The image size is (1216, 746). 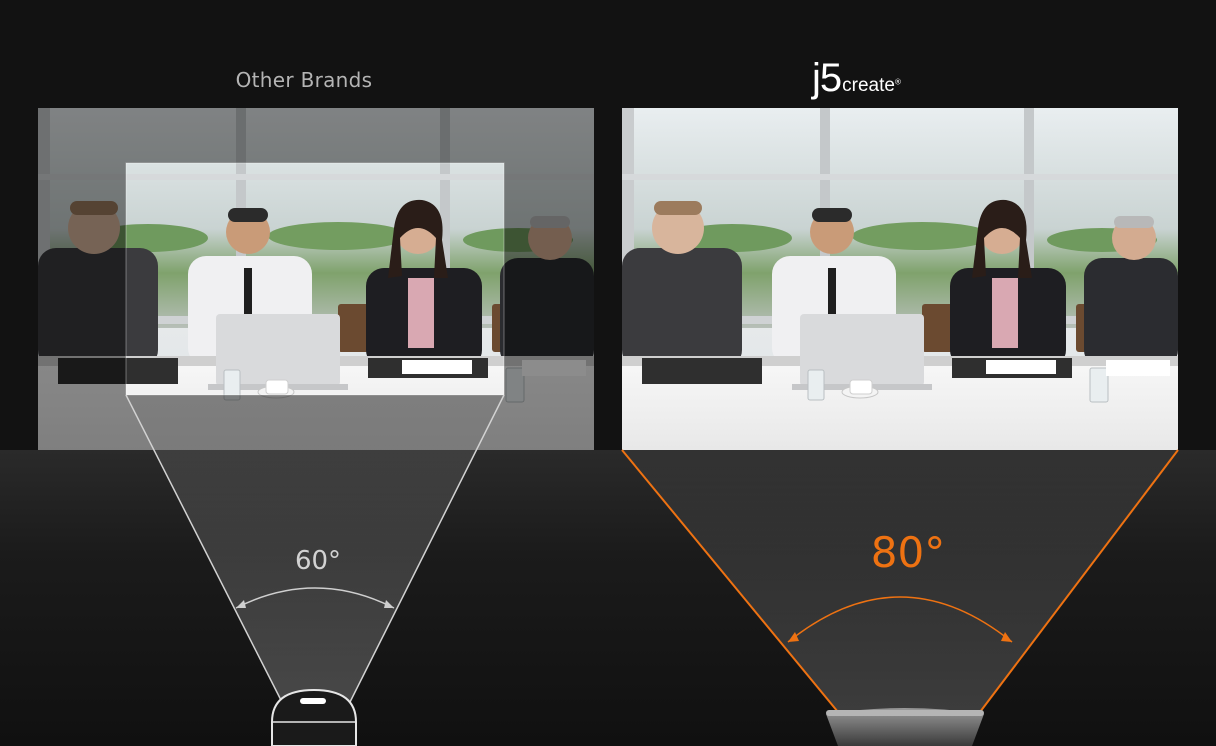 What do you see at coordinates (827, 78) in the screenshot?
I see `logo-mark: j5` at bounding box center [827, 78].